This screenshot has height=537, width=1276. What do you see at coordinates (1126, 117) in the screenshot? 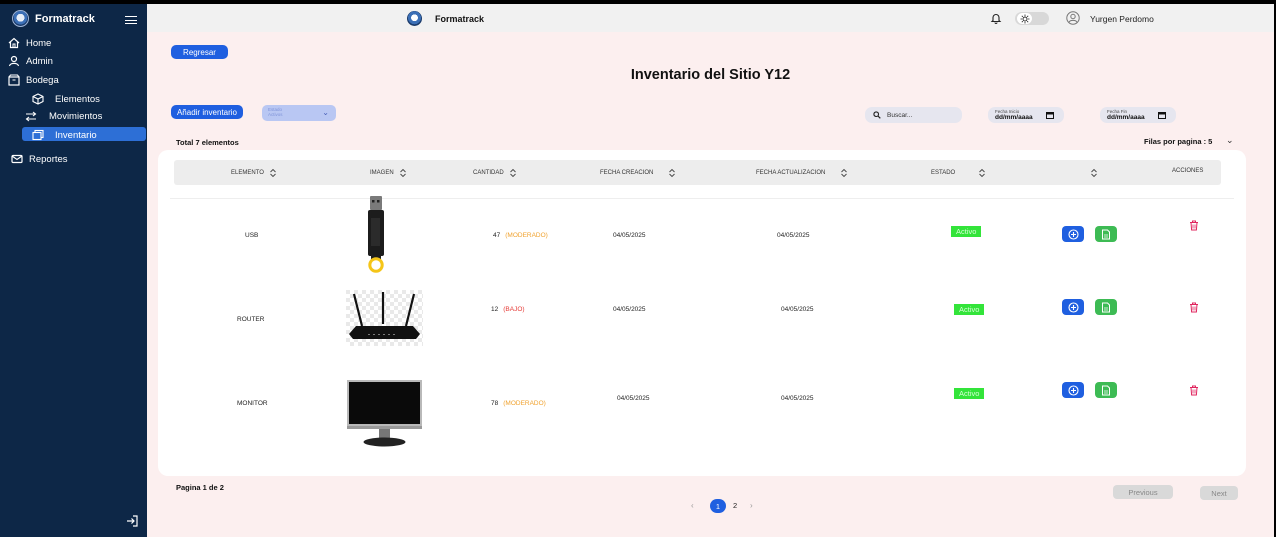
I see `fecha-fin-value: dd/mm/aaaa` at bounding box center [1126, 117].